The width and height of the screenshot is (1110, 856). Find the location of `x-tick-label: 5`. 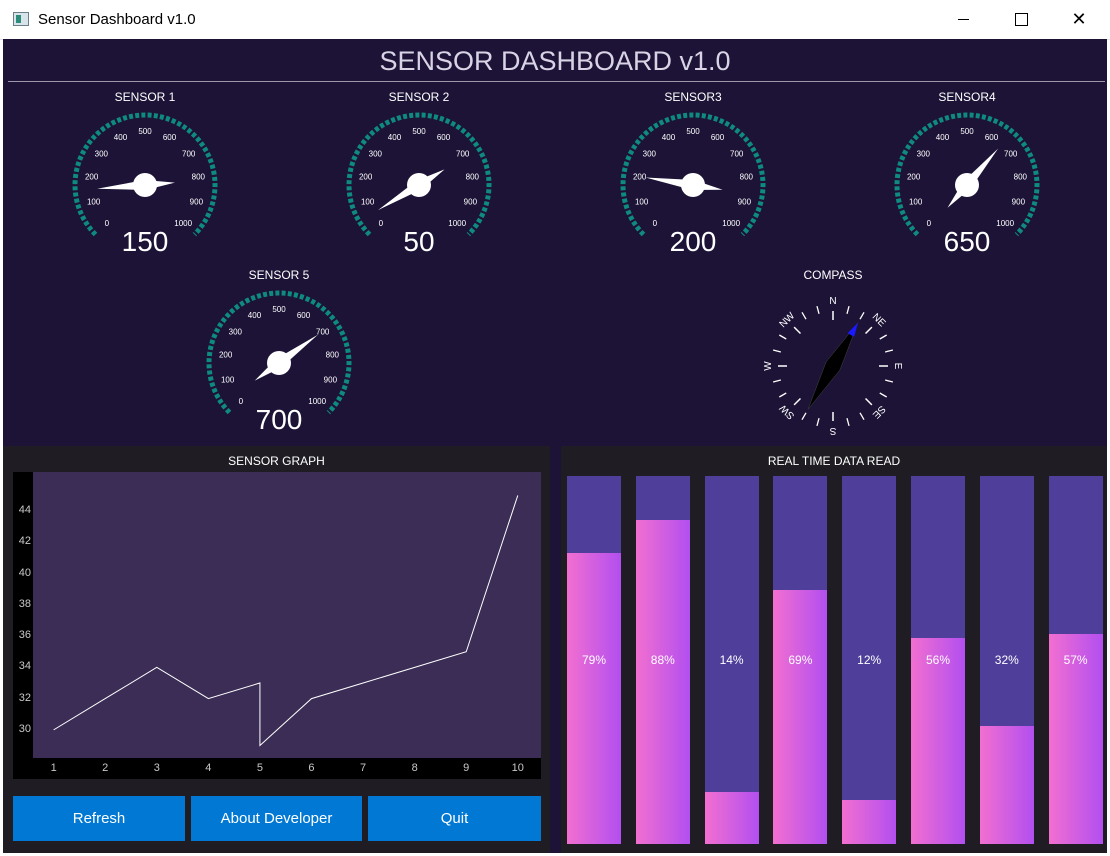

x-tick-label: 5 is located at coordinates (259, 768).